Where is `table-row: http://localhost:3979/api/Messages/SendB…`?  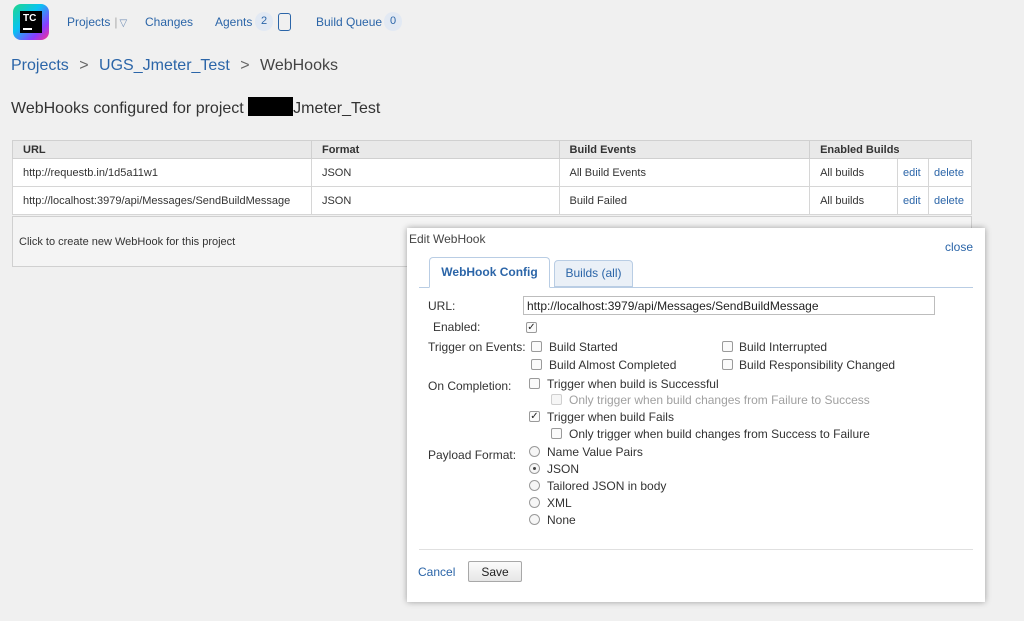 table-row: http://localhost:3979/api/Messages/SendB… is located at coordinates (492, 200).